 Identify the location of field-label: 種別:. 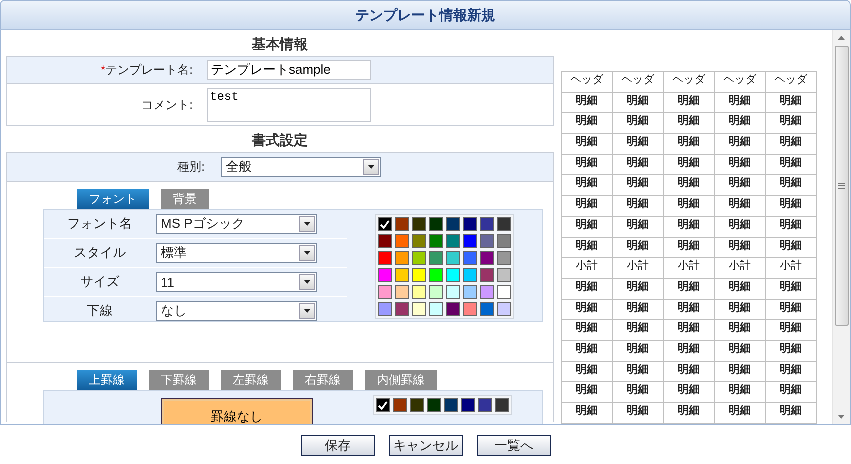
(190, 167).